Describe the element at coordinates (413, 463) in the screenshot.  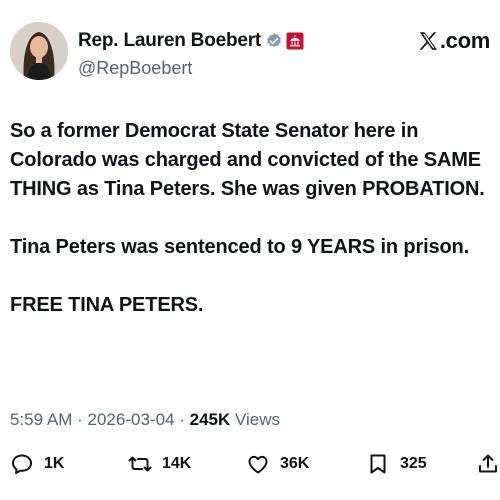
I see `bookmark-count: 325` at that location.